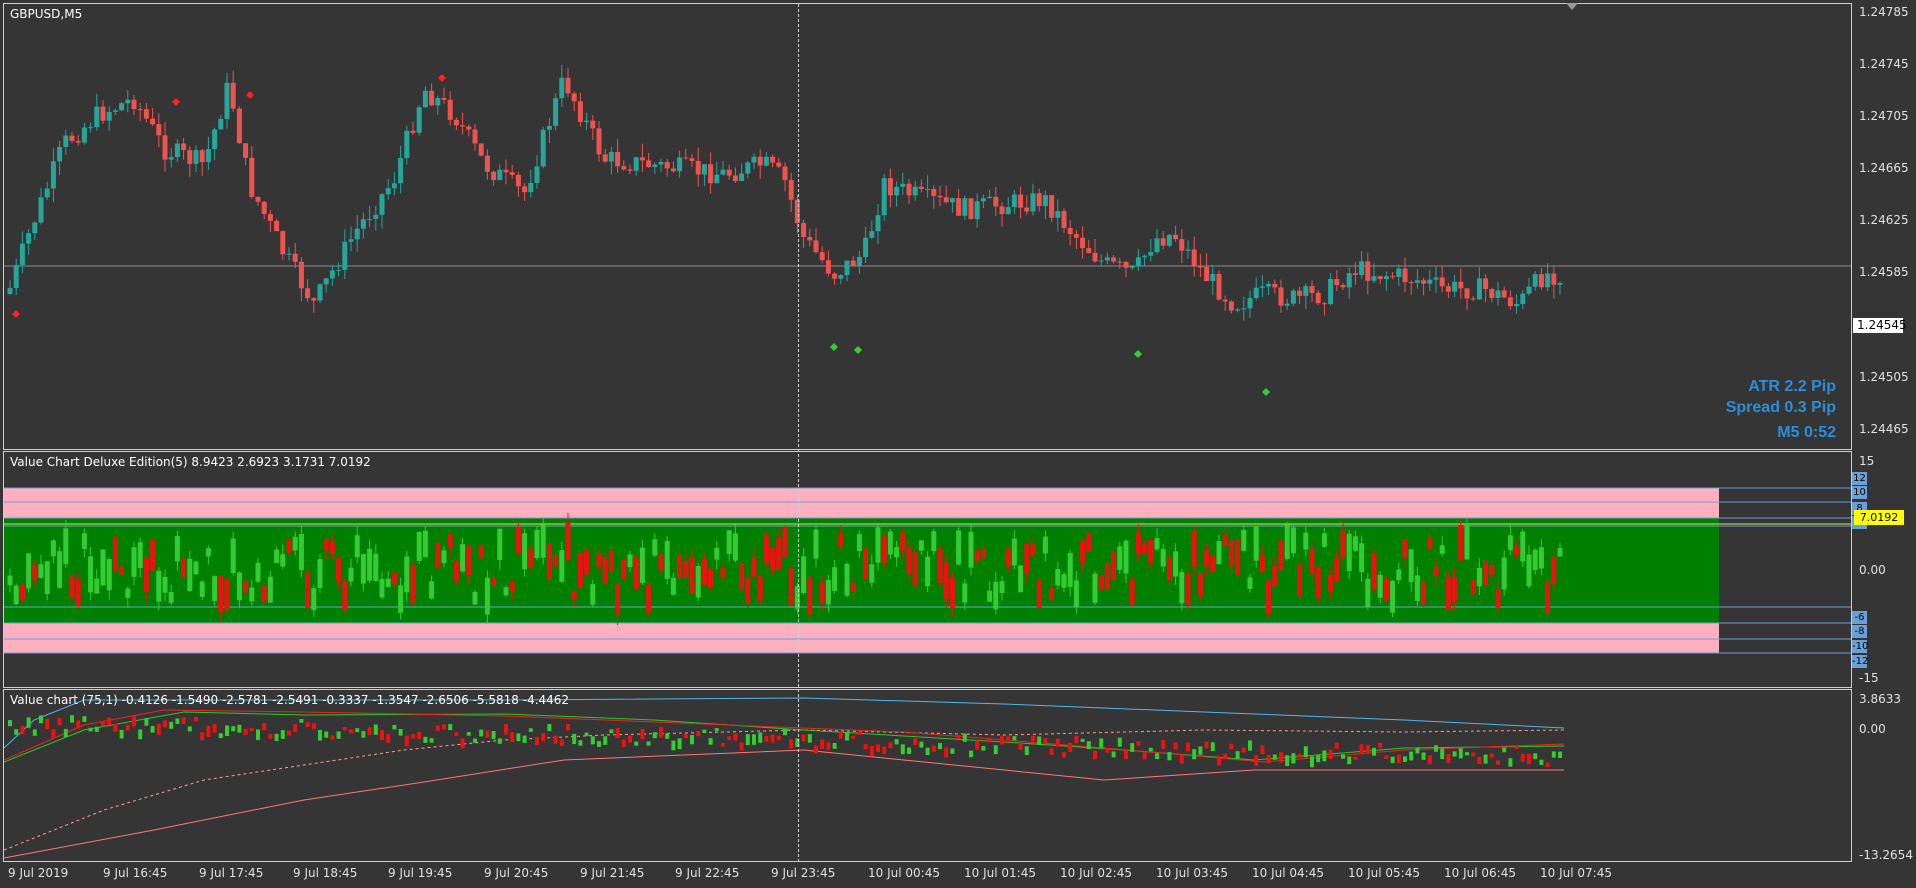 The height and width of the screenshot is (888, 1916). What do you see at coordinates (1572, 6) in the screenshot?
I see `chart-shift-marker` at bounding box center [1572, 6].